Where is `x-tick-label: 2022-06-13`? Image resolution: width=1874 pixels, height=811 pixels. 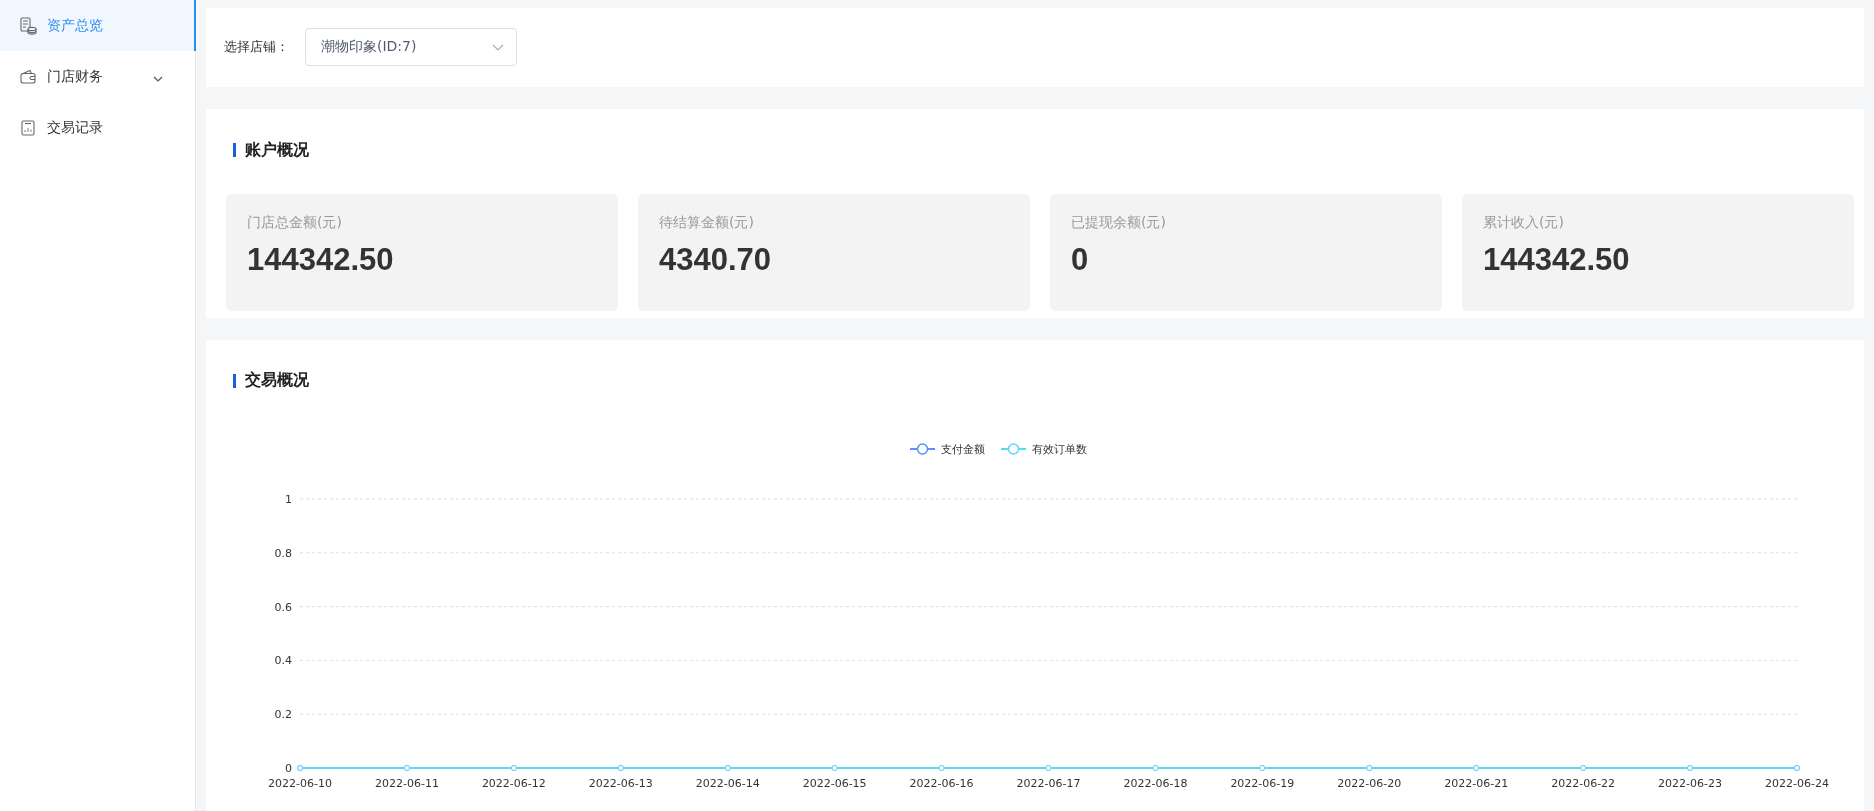
x-tick-label: 2022-06-13 is located at coordinates (620, 783).